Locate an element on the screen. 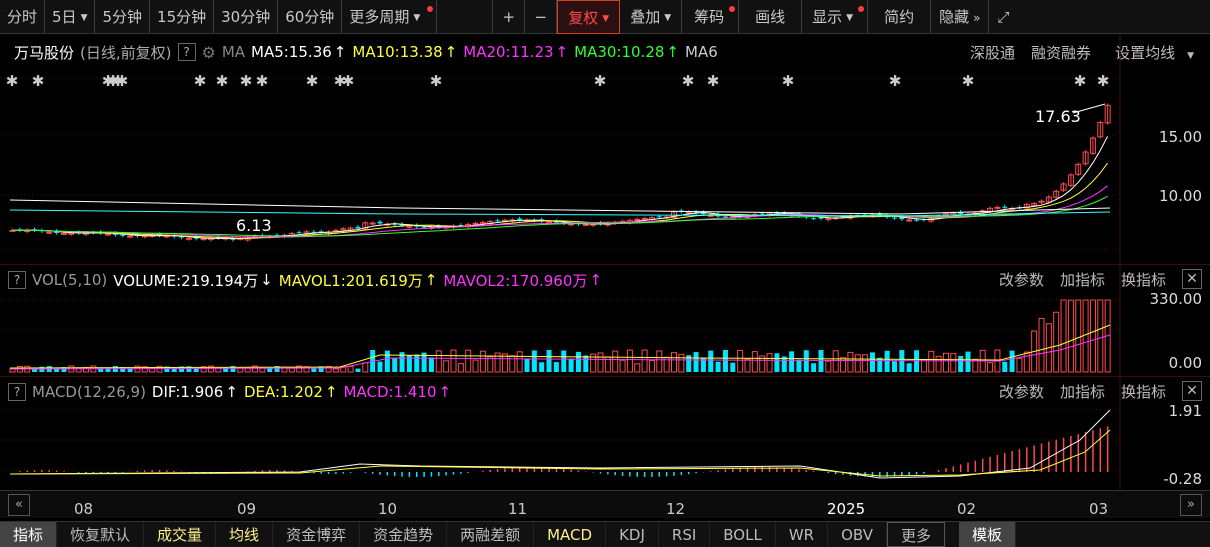  mavol1-line is located at coordinates (560, 346).